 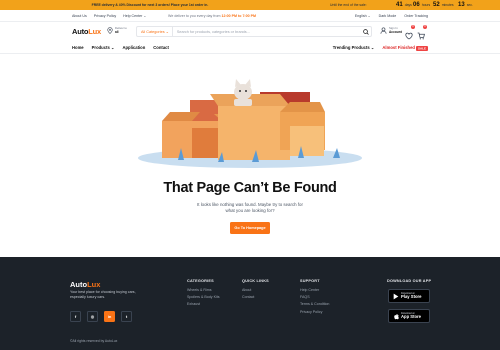 I want to click on footer-quick-links: QUICK LINKS About Contact, so click(x=255, y=290).